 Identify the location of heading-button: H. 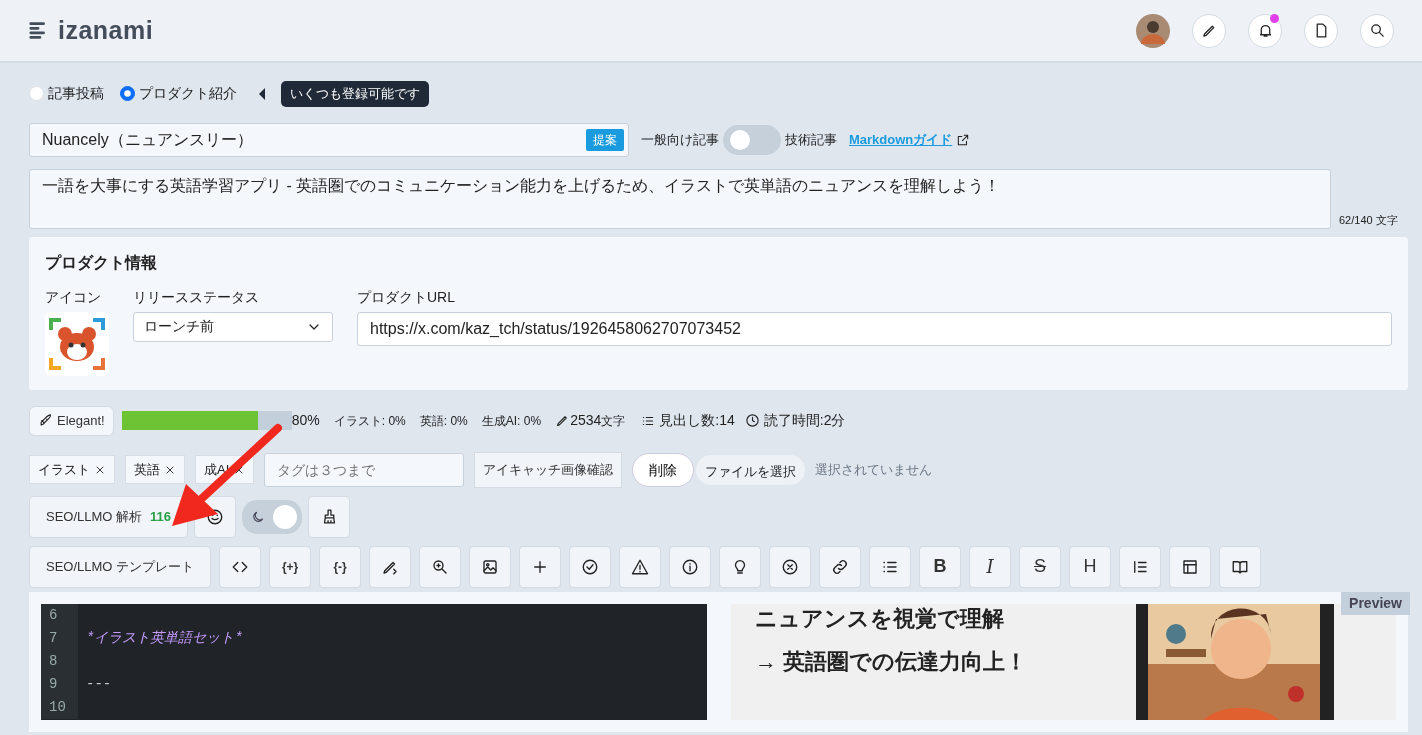
(1090, 566).